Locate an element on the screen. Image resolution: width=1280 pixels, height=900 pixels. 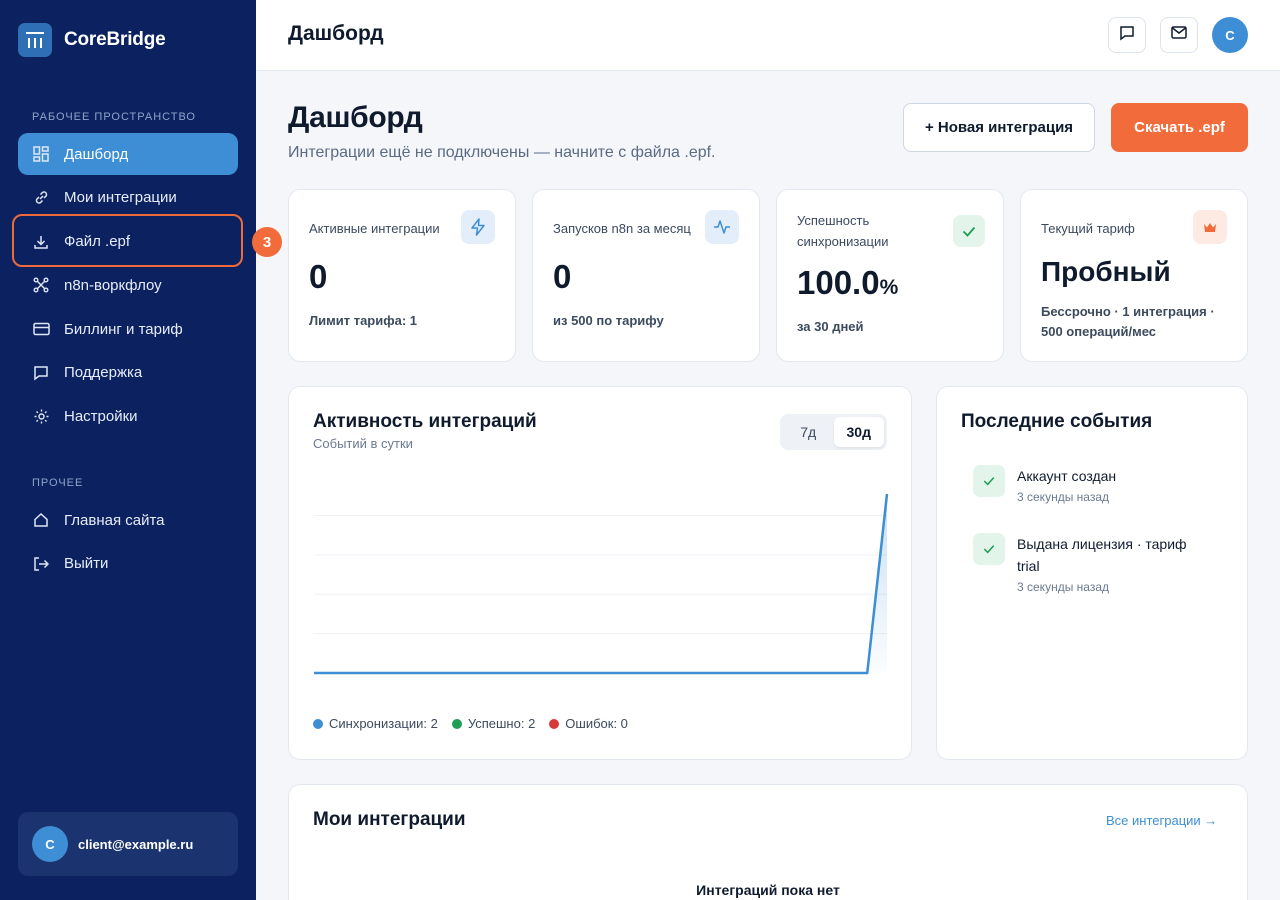
stat-value: Пробный is located at coordinates (1106, 271).